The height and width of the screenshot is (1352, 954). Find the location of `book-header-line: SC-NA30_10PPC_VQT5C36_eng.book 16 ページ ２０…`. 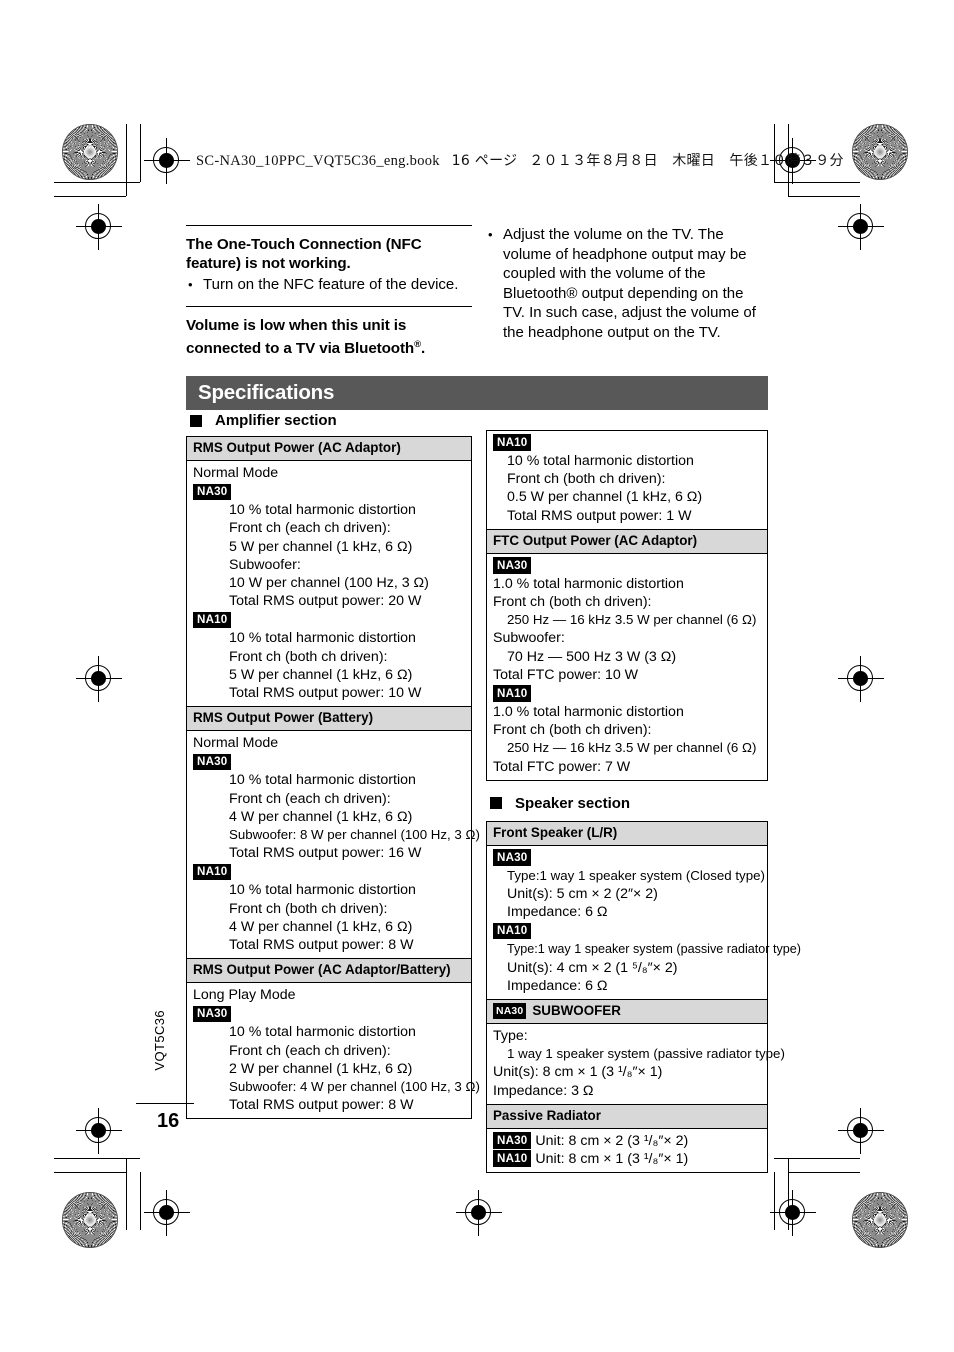

book-header-line: SC-NA30_10PPC_VQT5C36_eng.book 16 ページ ２０… is located at coordinates (520, 160).